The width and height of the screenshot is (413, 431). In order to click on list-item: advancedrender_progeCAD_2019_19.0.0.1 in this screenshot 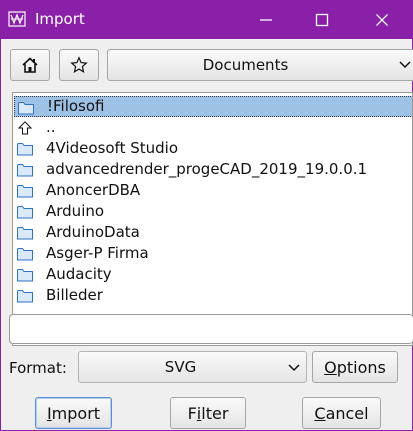, I will do `click(213, 169)`.